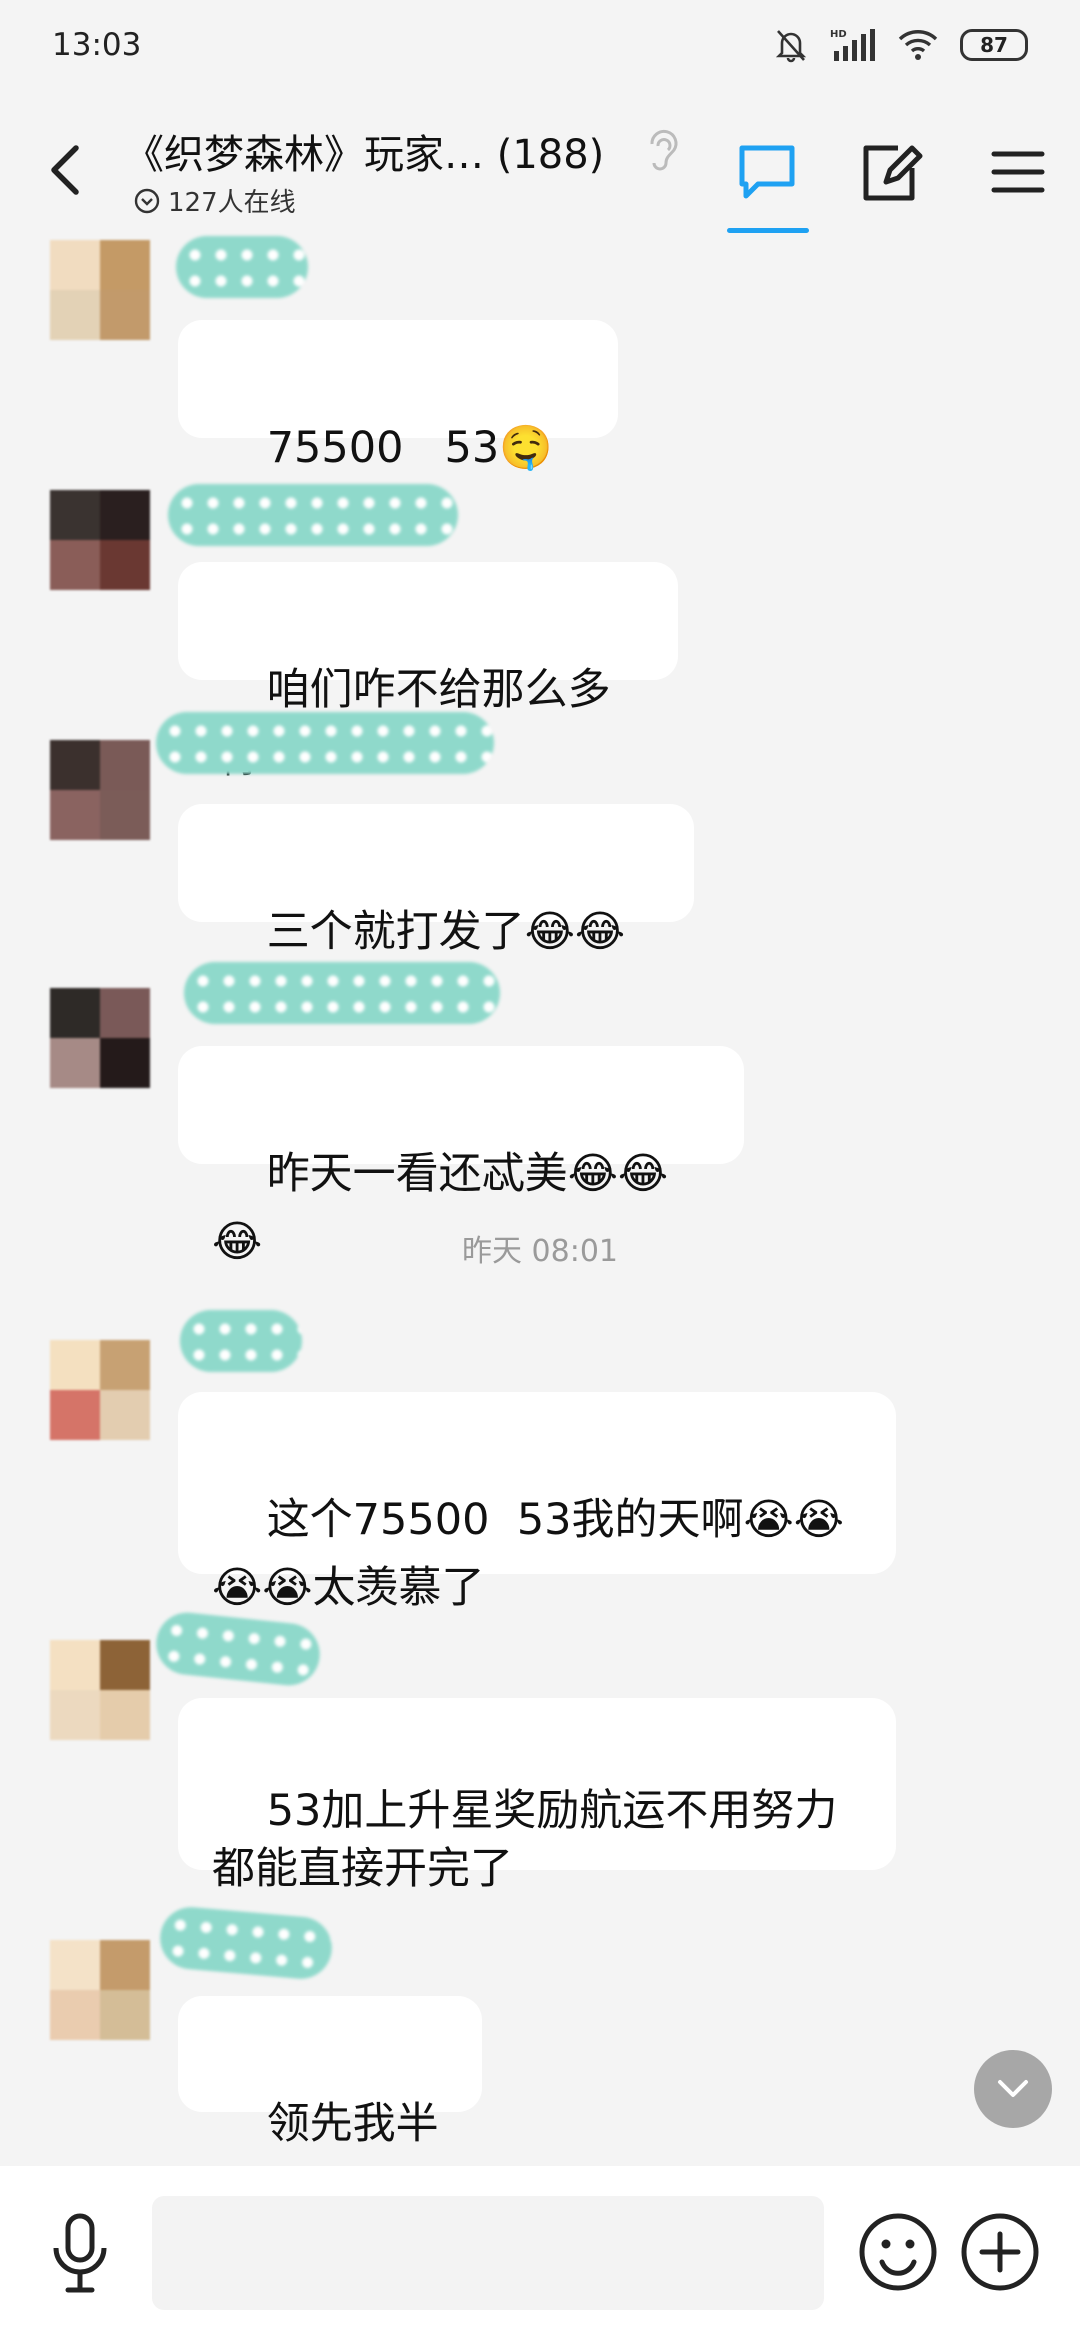  I want to click on group-title: 《织梦森林》玩家… (188), so click(364, 151).